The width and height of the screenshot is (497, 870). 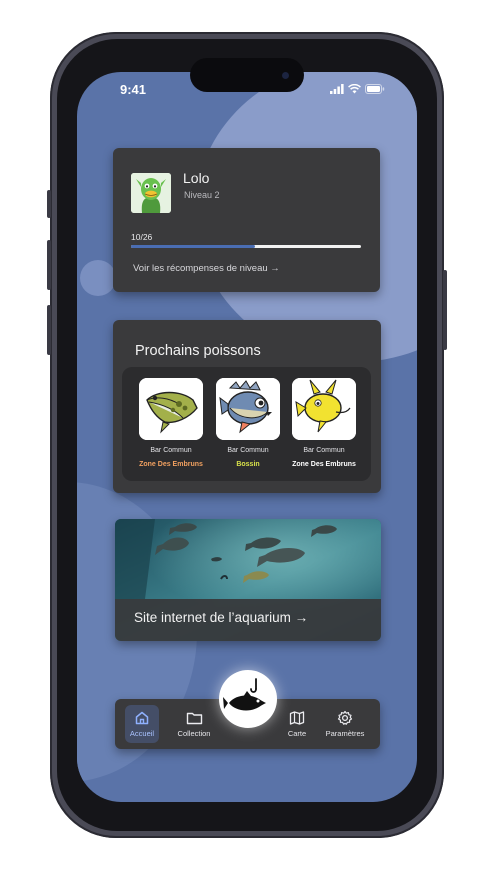 What do you see at coordinates (142, 733) in the screenshot?
I see `nav-label-home: Accueil` at bounding box center [142, 733].